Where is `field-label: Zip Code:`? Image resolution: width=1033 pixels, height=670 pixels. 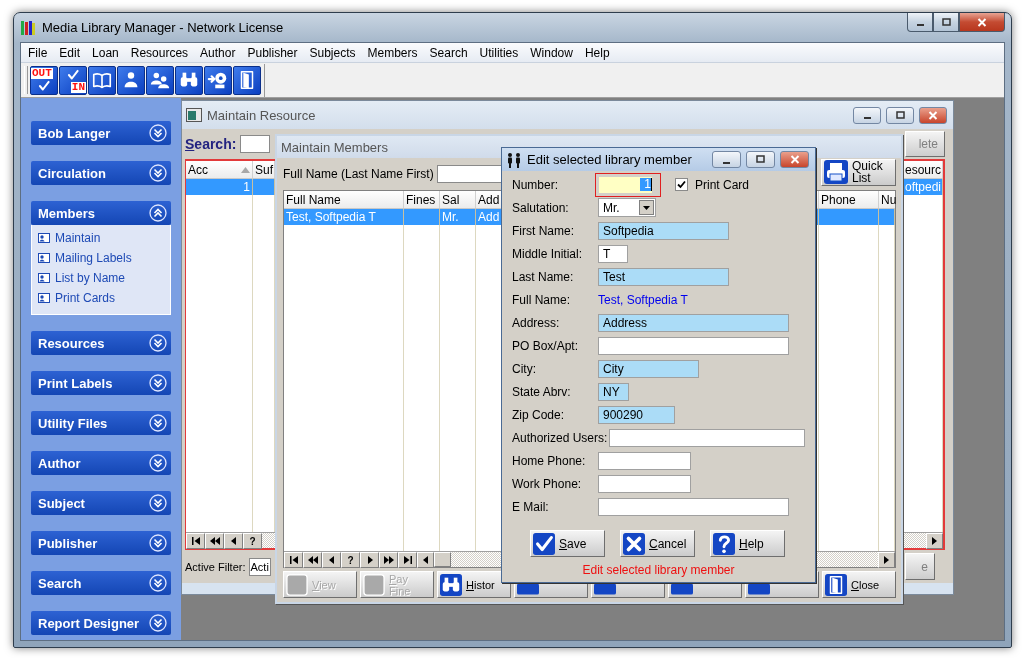
field-label: Zip Code: is located at coordinates (539, 414).